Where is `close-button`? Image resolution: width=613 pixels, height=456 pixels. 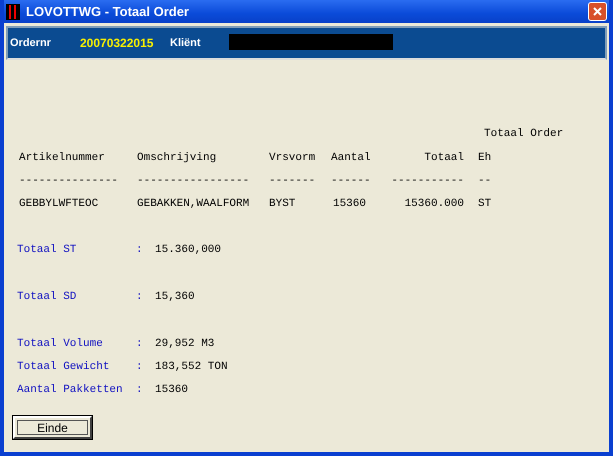 close-button is located at coordinates (597, 11).